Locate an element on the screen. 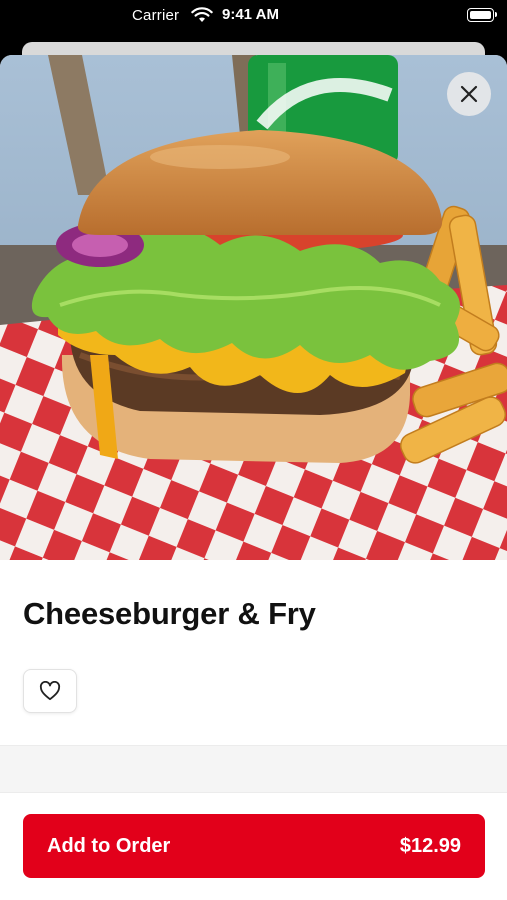 Image resolution: width=507 pixels, height=900 pixels. close-button is located at coordinates (469, 94).